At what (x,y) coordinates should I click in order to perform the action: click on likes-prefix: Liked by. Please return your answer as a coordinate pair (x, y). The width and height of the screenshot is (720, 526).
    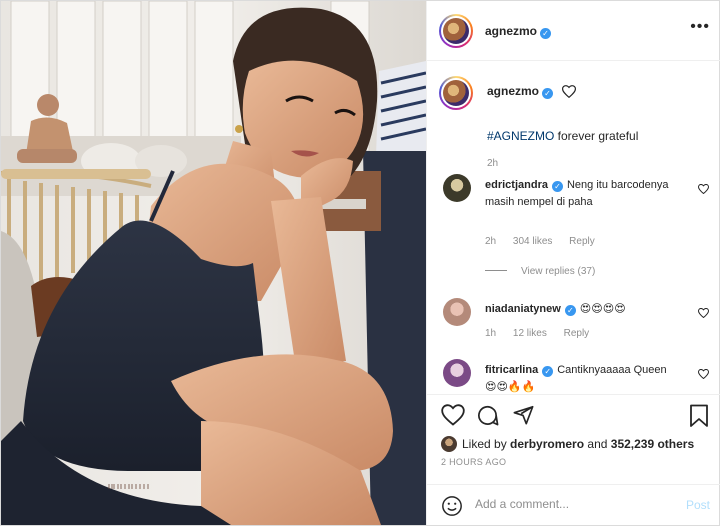
    Looking at the image, I should click on (486, 444).